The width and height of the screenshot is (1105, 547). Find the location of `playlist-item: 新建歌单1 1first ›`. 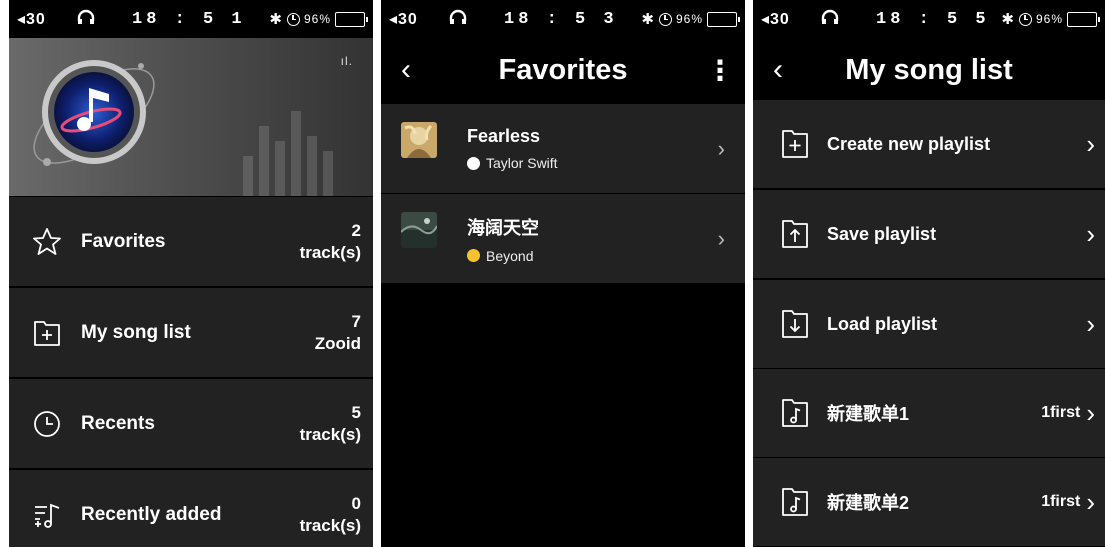

playlist-item: 新建歌单1 1first › is located at coordinates (929, 413).